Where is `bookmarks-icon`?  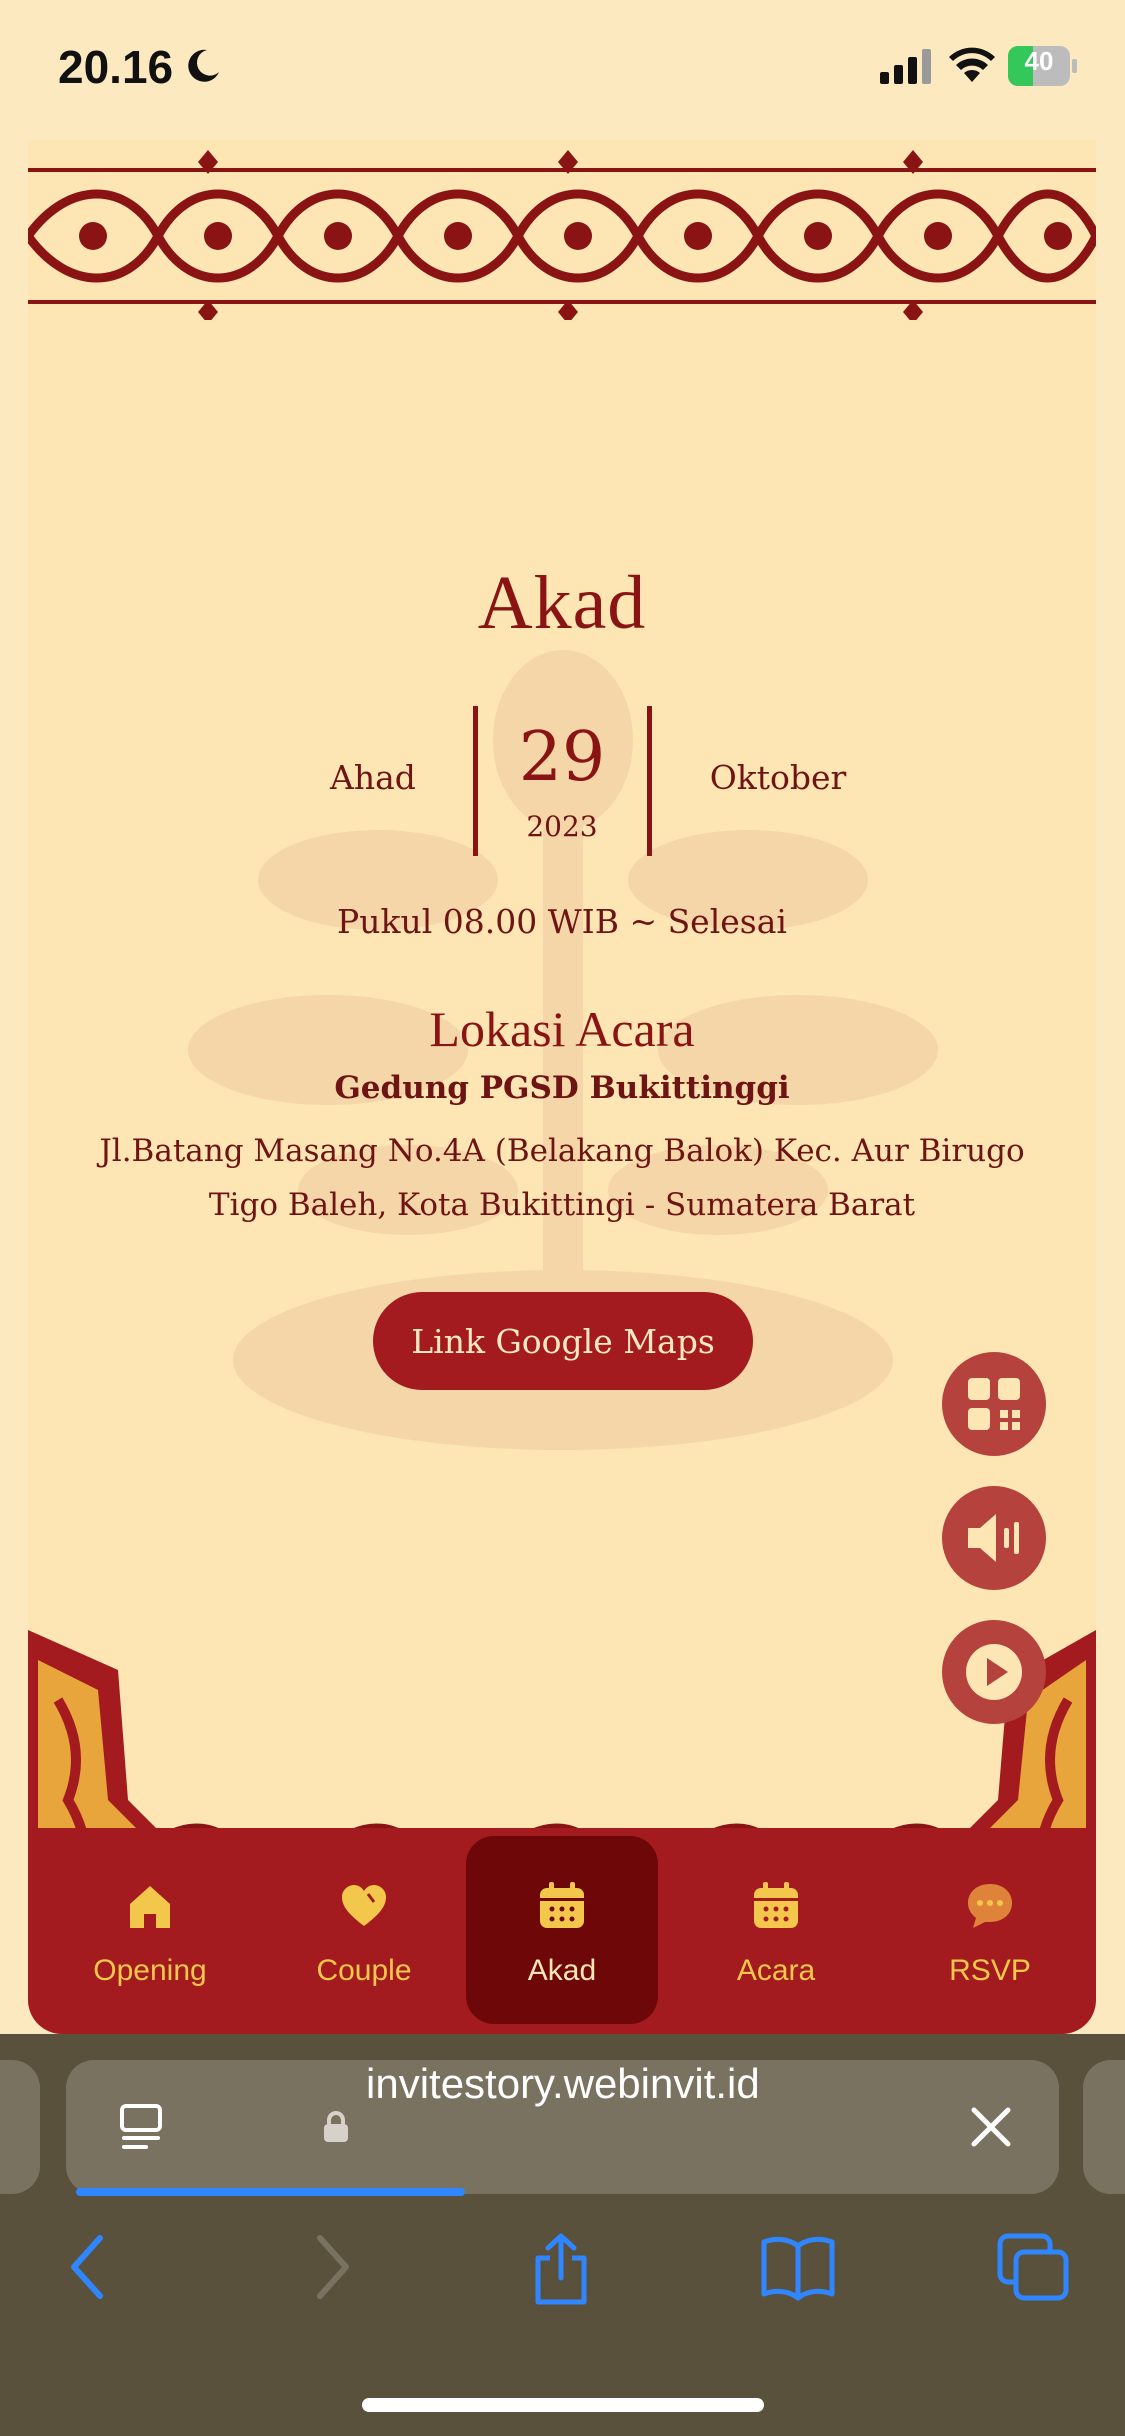
bookmarks-icon is located at coordinates (798, 2267).